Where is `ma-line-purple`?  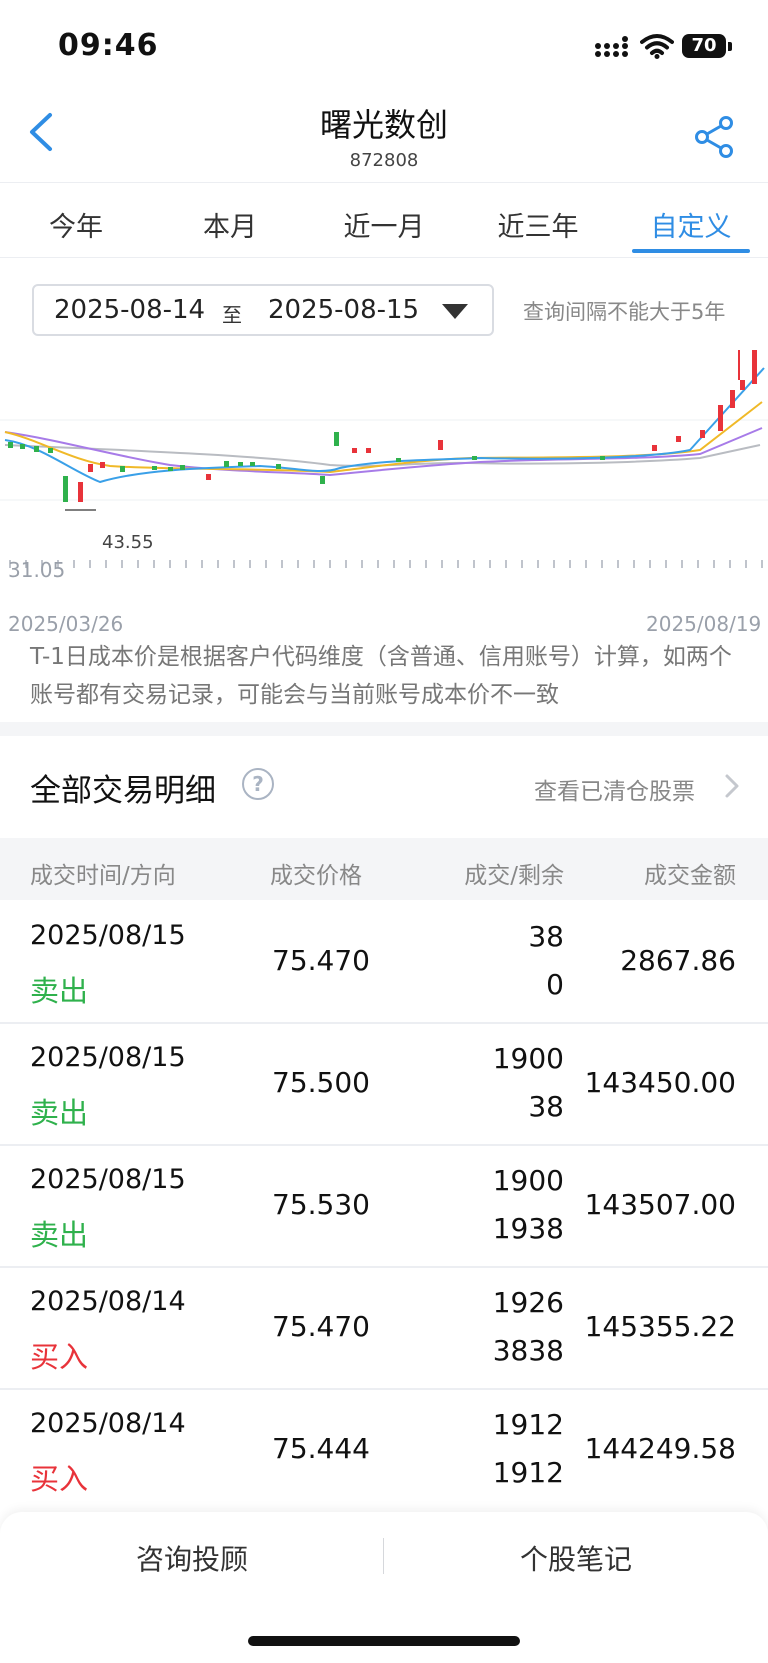
ma-line-purple is located at coordinates (383, 452).